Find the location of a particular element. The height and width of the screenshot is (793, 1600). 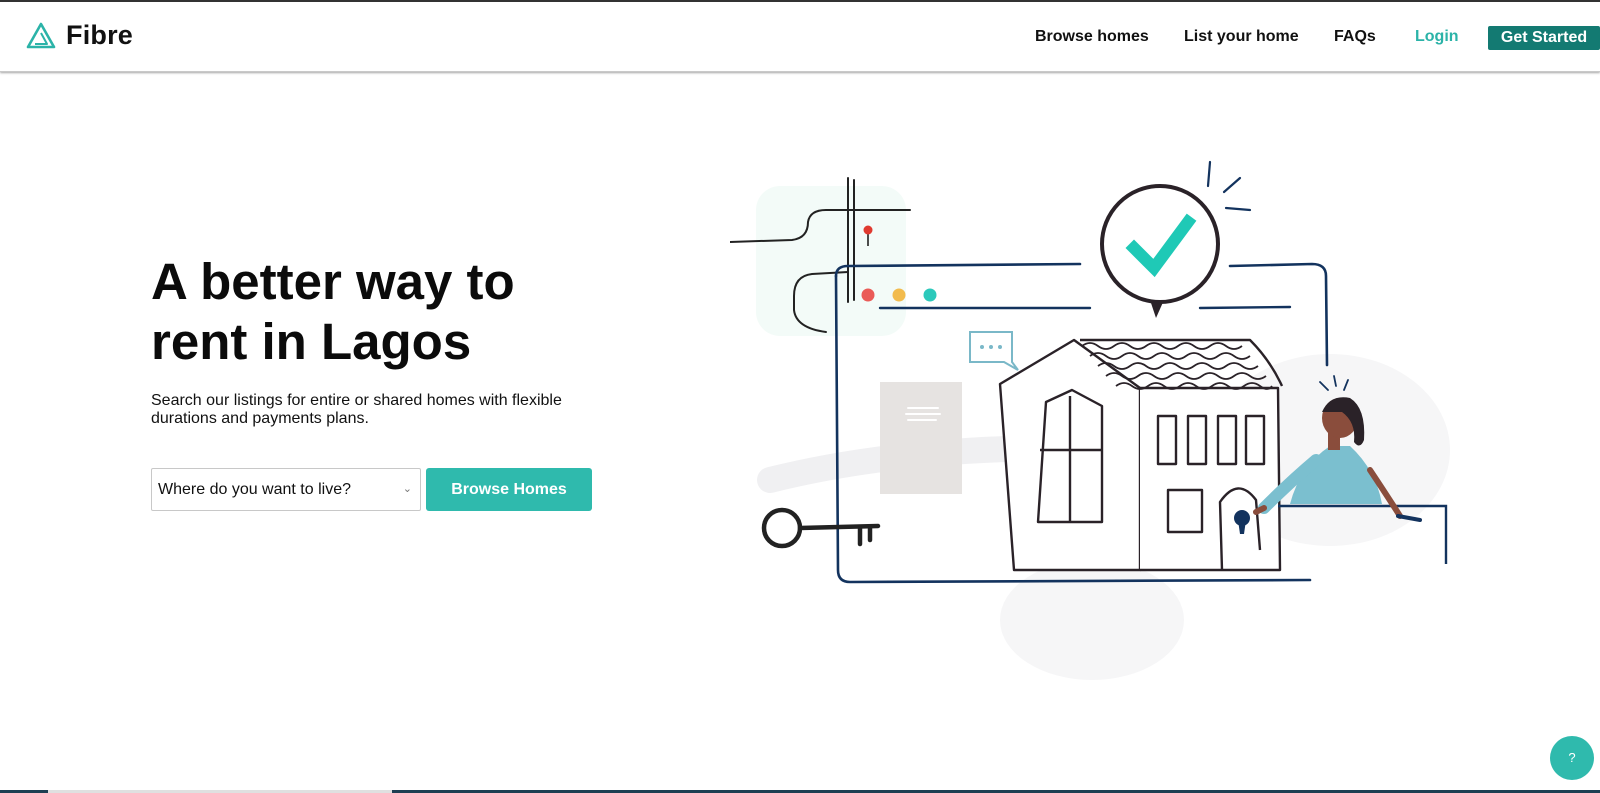

window-dot-red is located at coordinates (868, 295).